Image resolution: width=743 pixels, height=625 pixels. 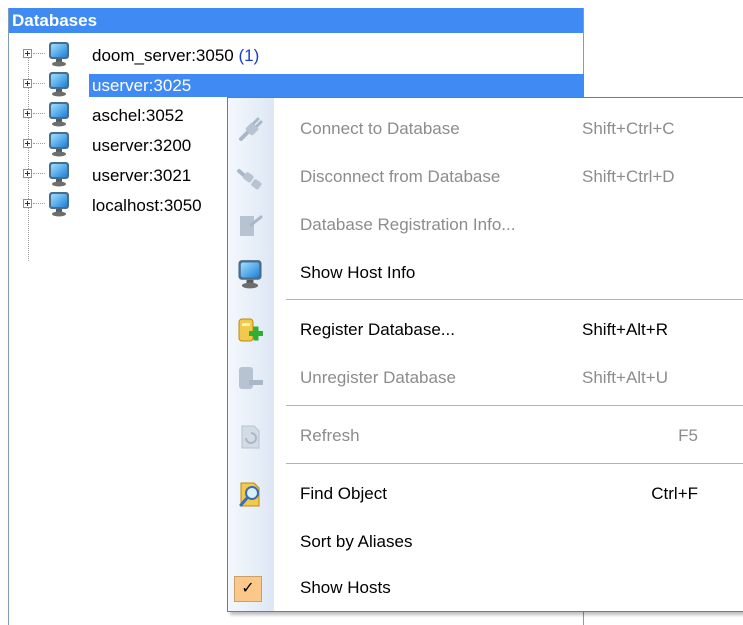 I want to click on tree-item-label: localhost:3050, so click(x=147, y=205).